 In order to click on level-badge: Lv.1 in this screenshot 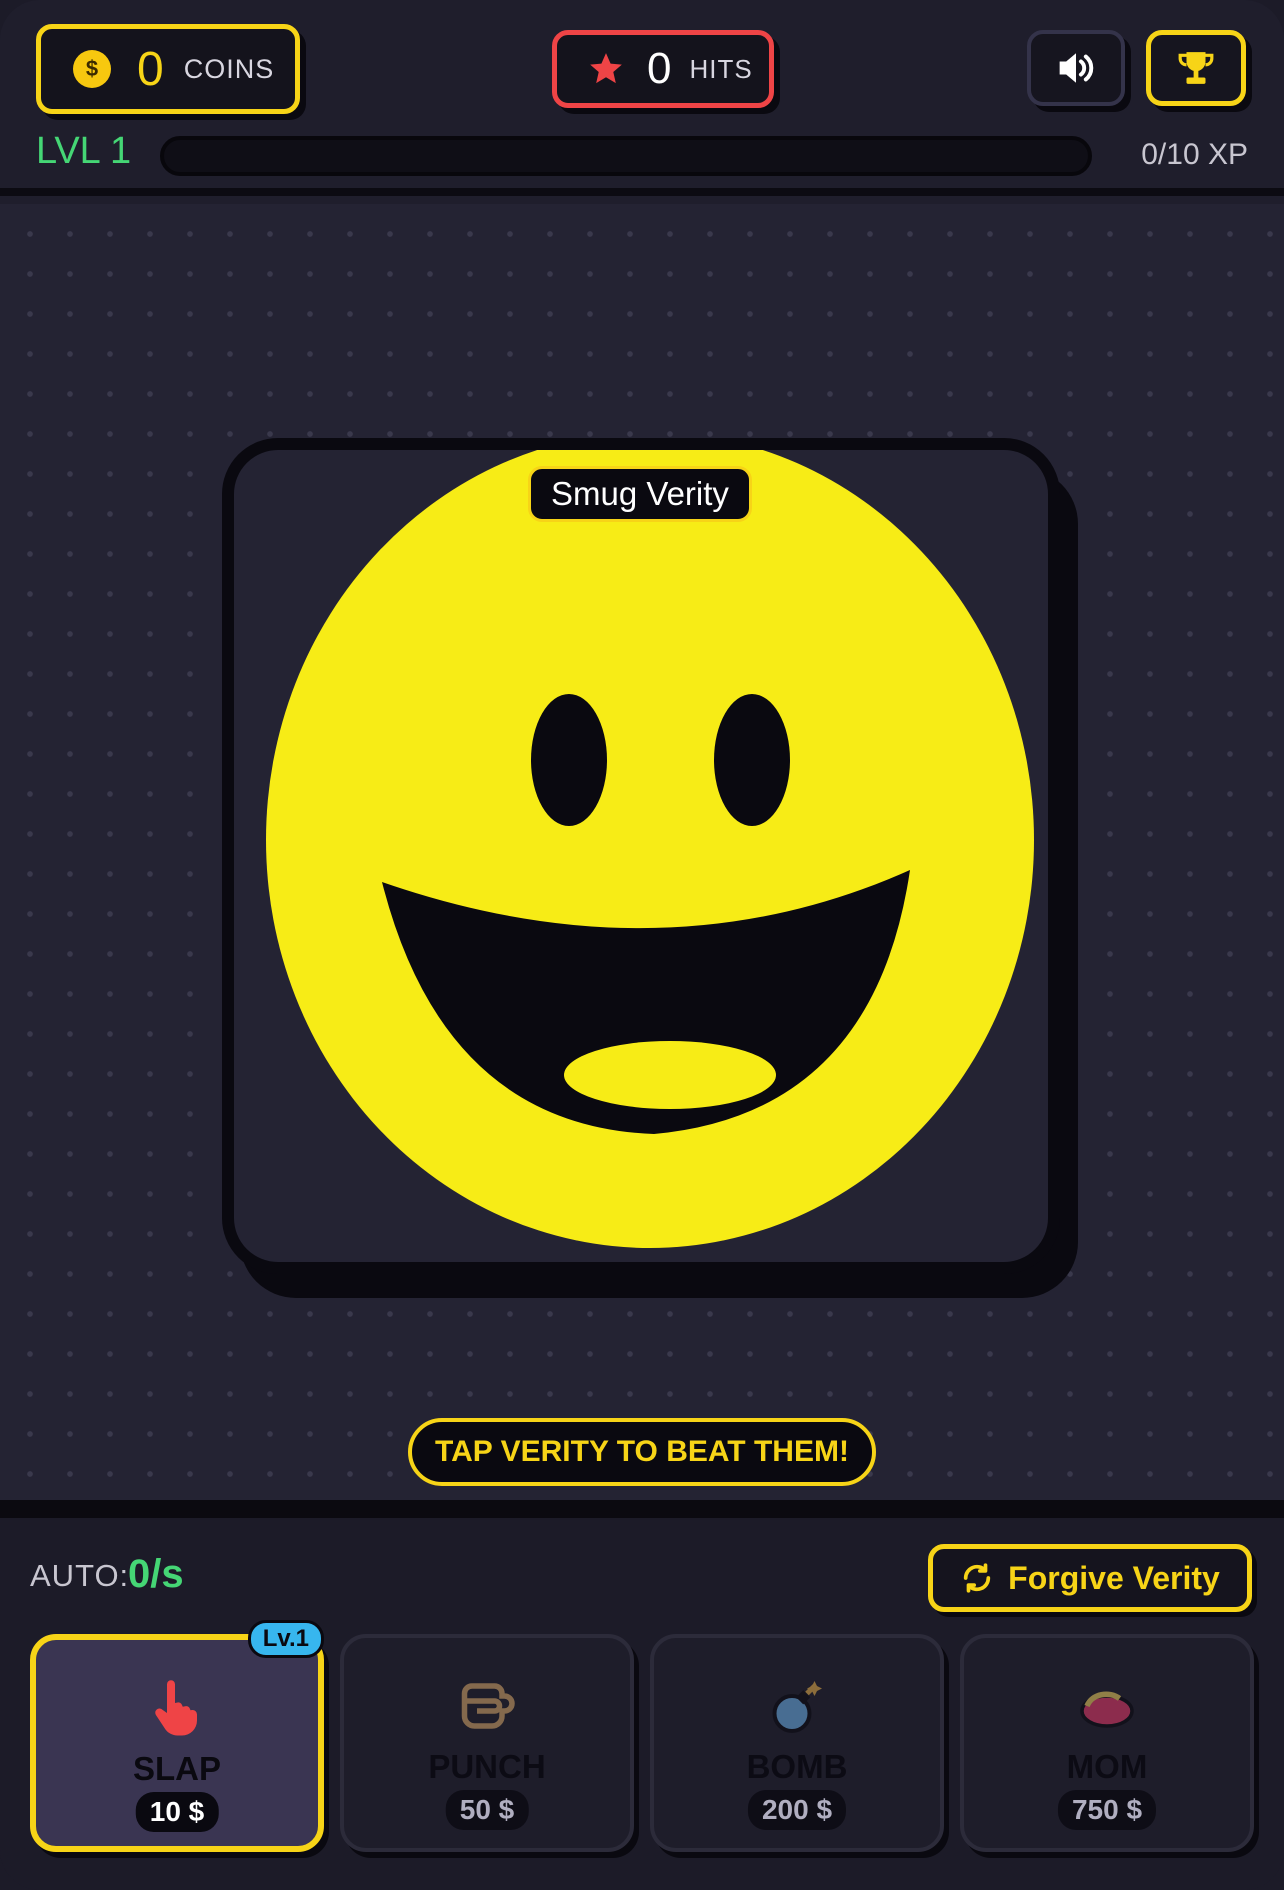, I will do `click(285, 1639)`.